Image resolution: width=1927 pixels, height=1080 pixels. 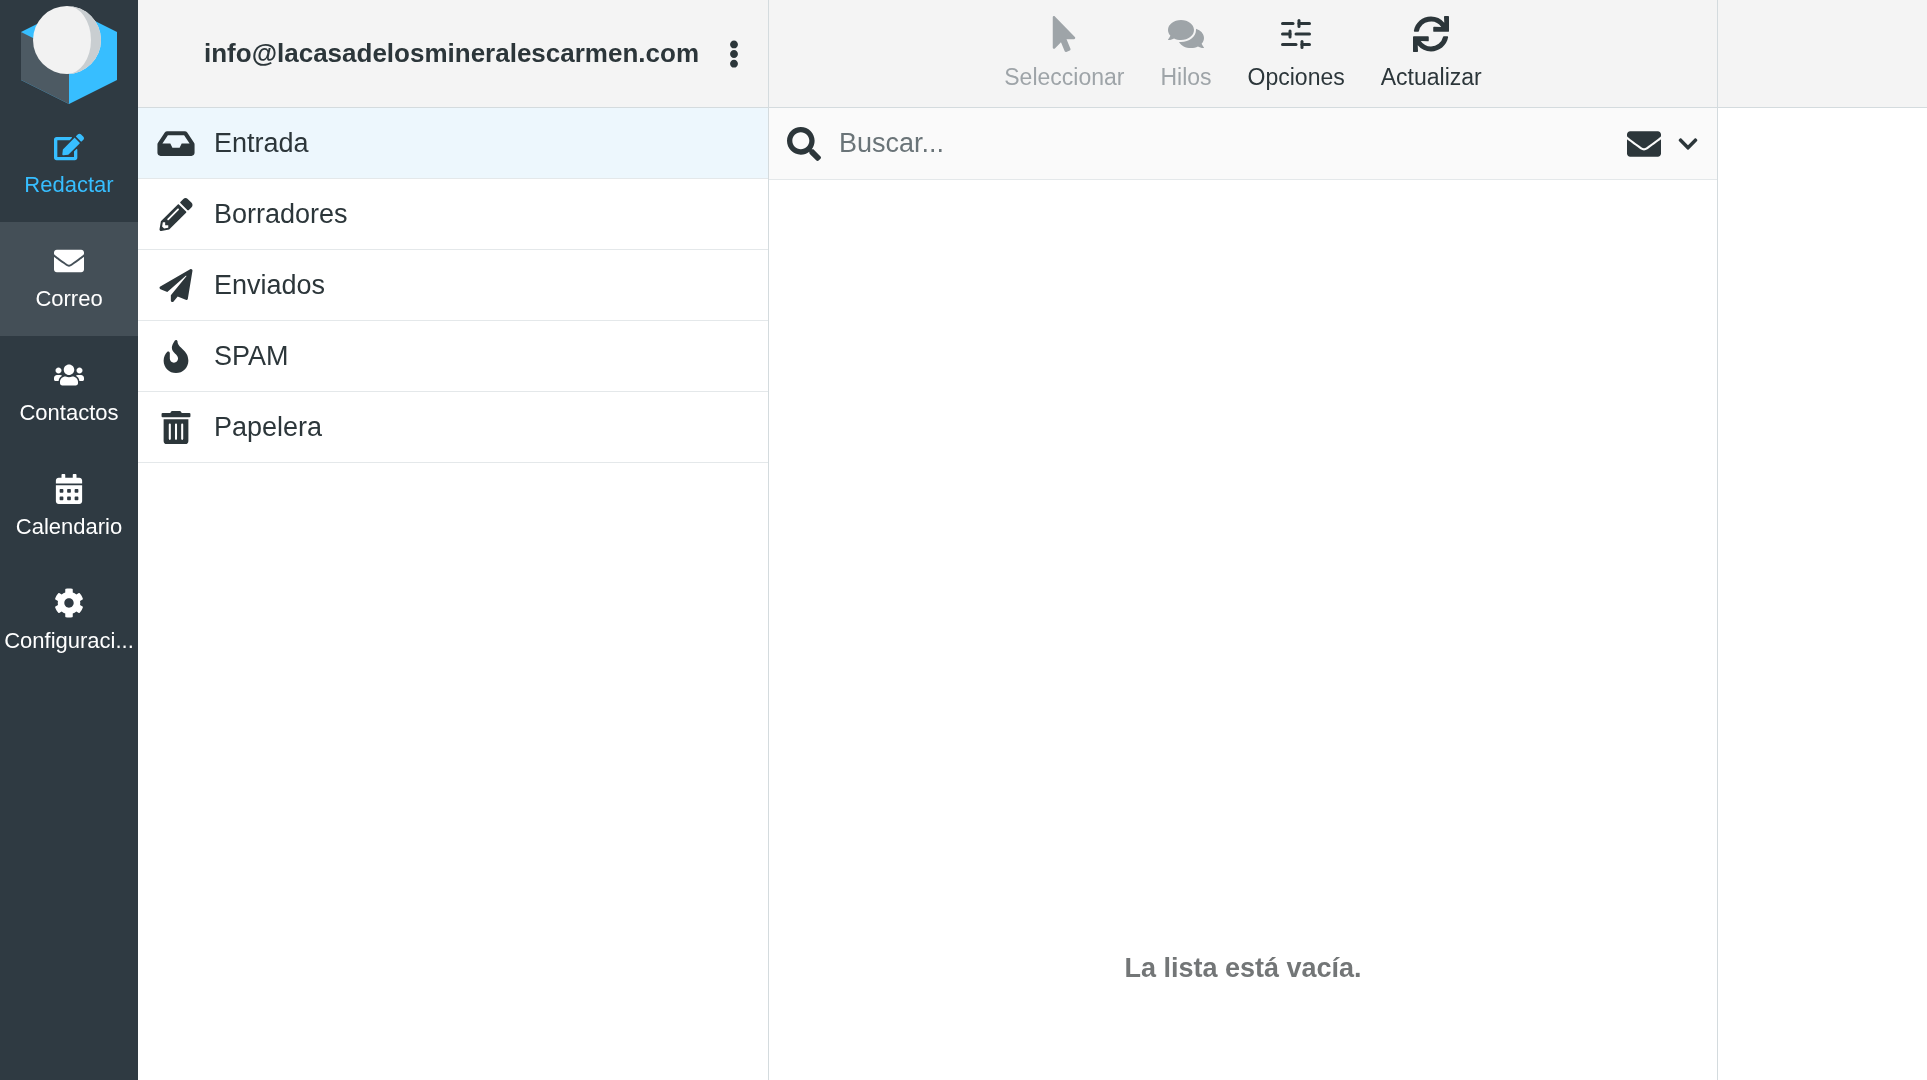 What do you see at coordinates (268, 427) in the screenshot?
I see `folder-name: Papelera` at bounding box center [268, 427].